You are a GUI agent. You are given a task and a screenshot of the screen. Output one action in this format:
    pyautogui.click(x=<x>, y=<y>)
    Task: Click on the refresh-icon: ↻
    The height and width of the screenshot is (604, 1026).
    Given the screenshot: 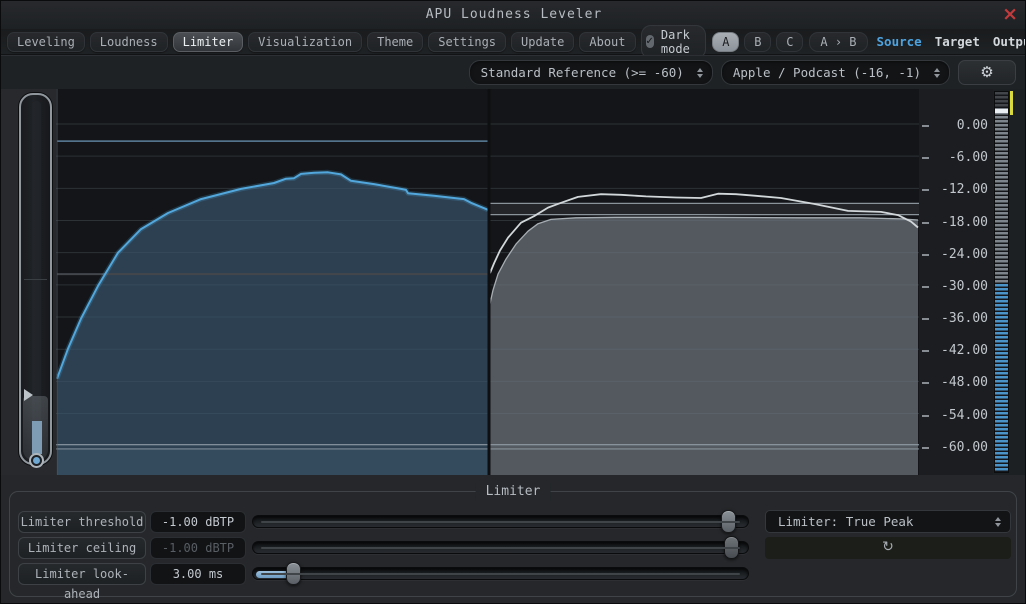 What is the action you would take?
    pyautogui.click(x=888, y=547)
    